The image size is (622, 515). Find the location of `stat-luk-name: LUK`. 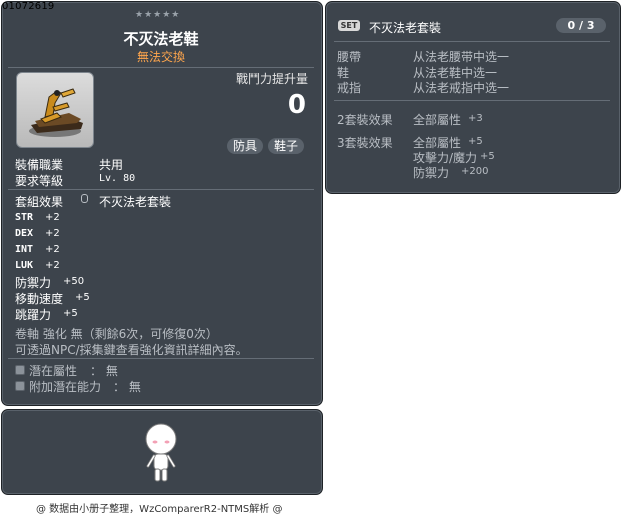

stat-luk-name: LUK is located at coordinates (24, 265).